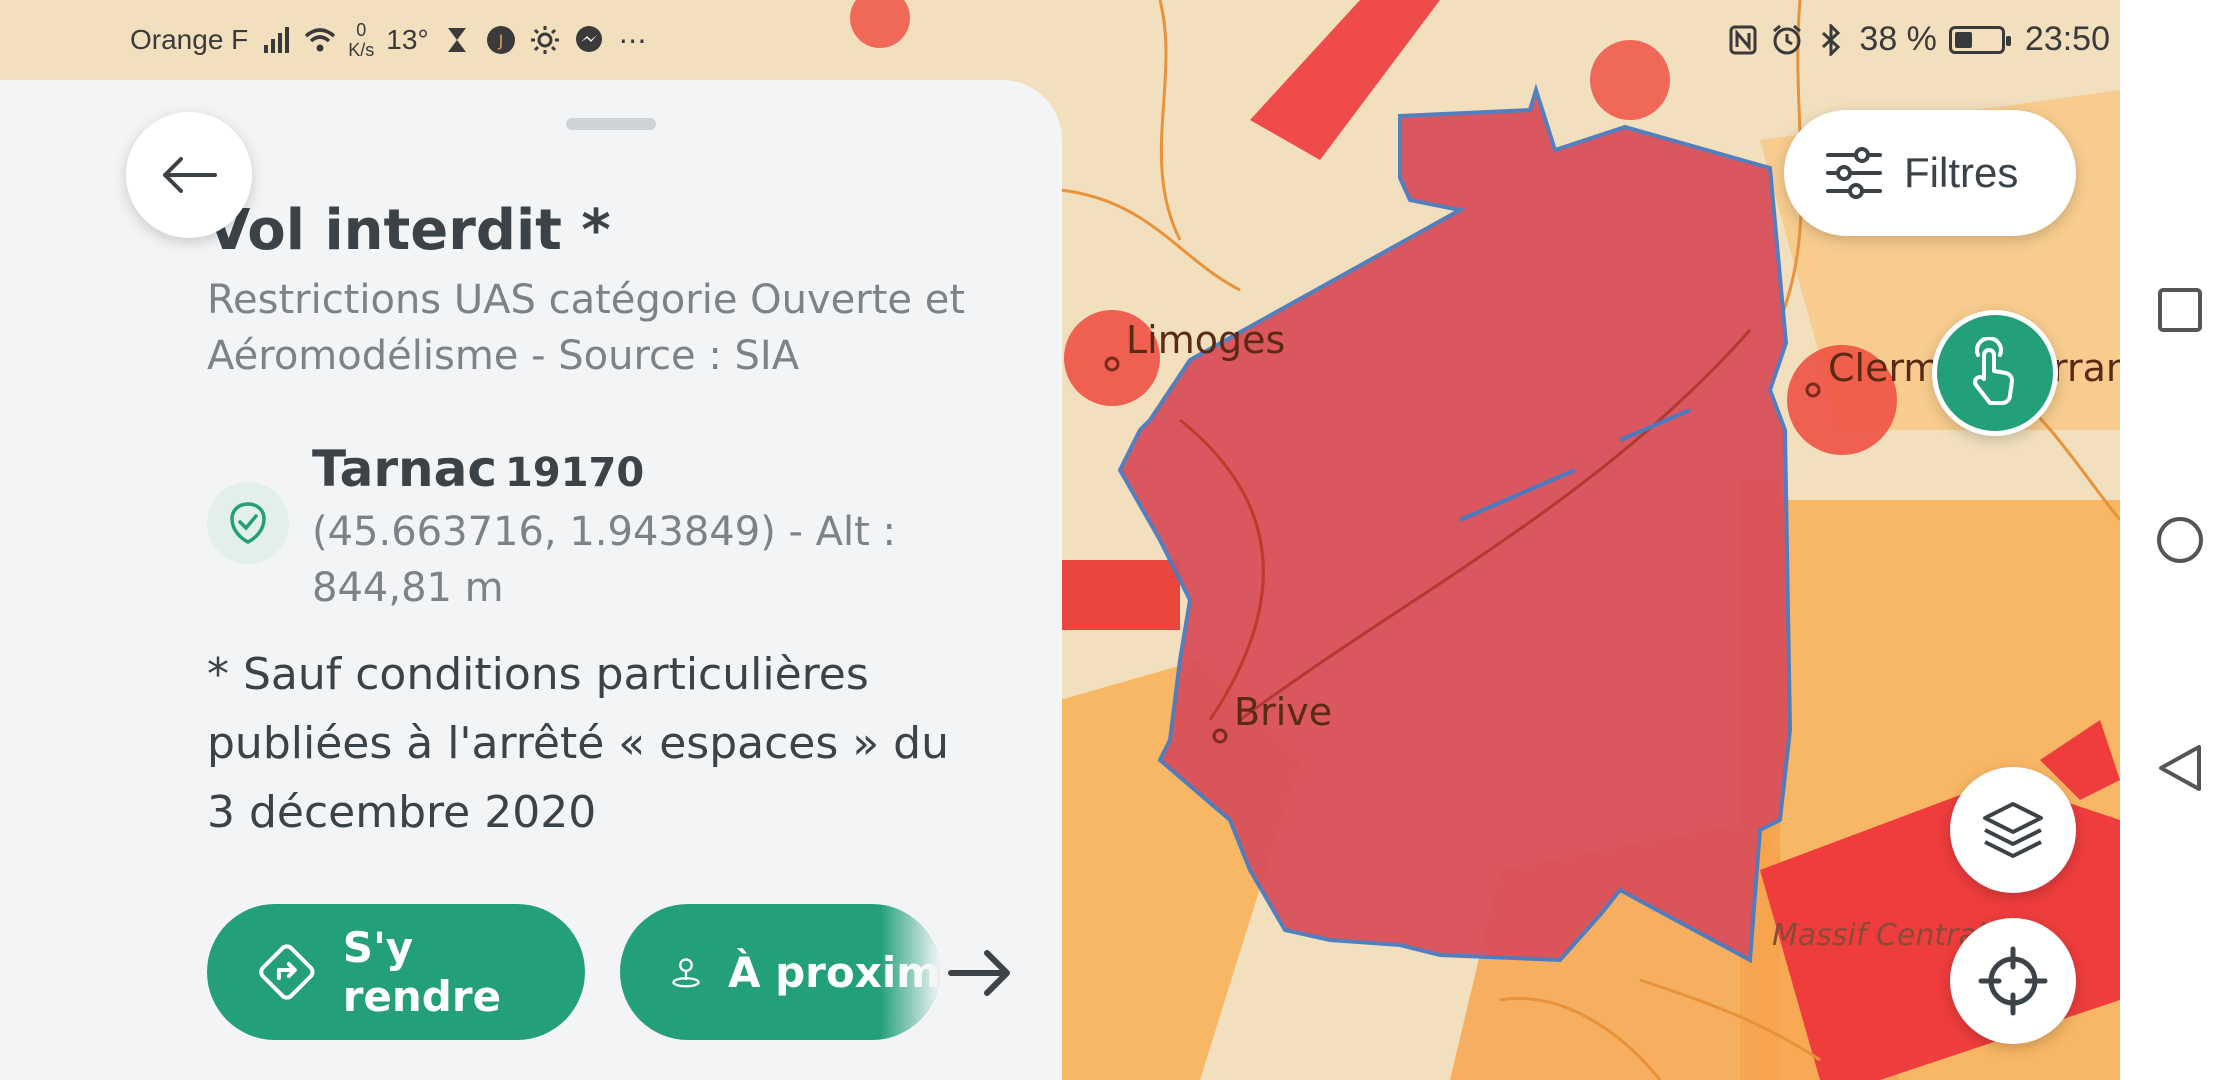  I want to click on temperature: 13°, so click(407, 39).